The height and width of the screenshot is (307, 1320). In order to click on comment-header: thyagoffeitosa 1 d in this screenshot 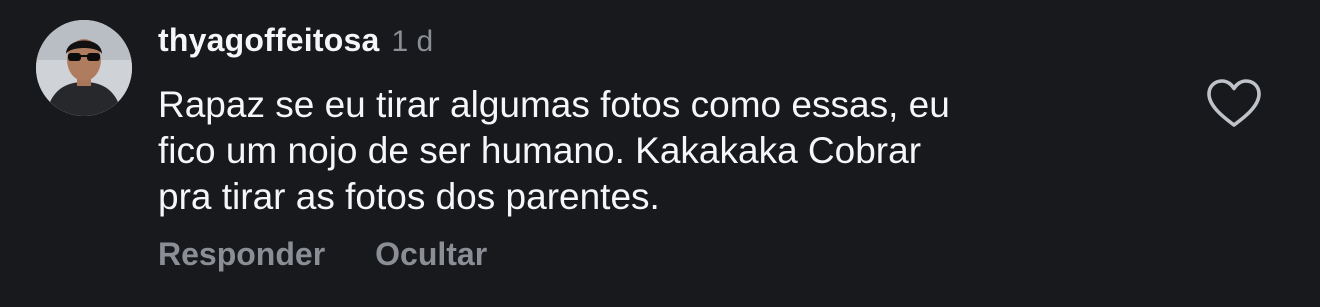, I will do `click(295, 42)`.